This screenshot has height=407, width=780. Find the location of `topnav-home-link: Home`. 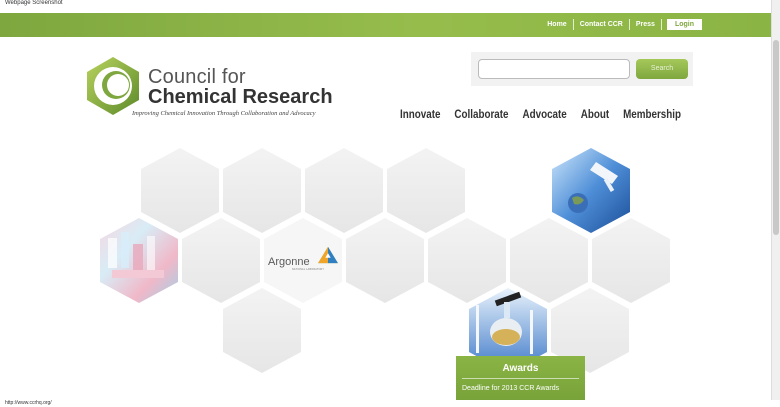

topnav-home-link: Home is located at coordinates (556, 24).